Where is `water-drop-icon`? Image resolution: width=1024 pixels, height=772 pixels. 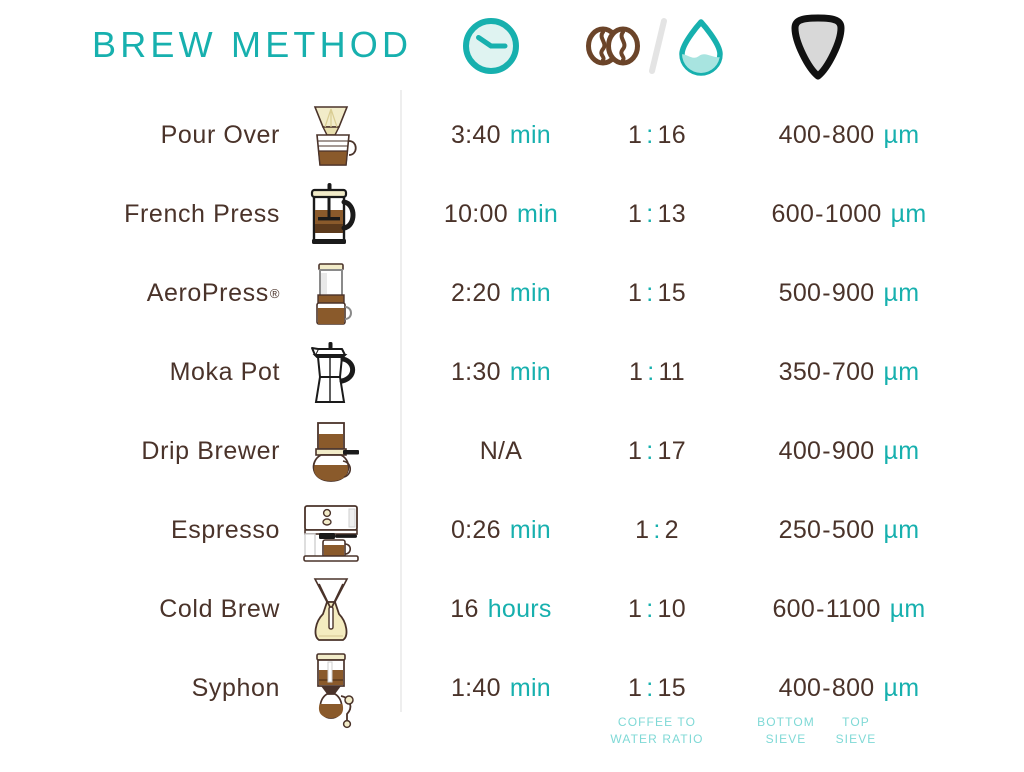
water-drop-icon is located at coordinates (701, 46).